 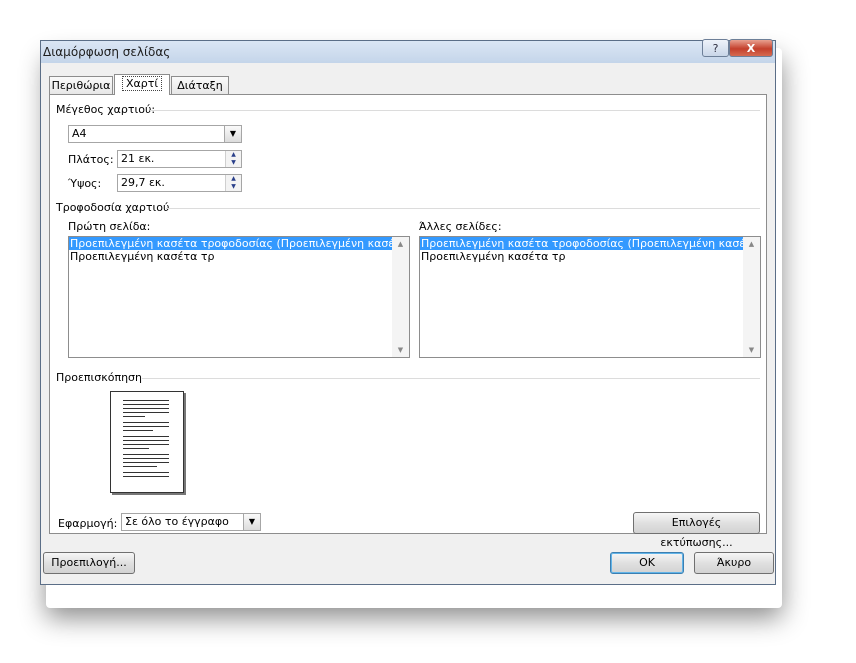 I want to click on paper-size-dropdown: A4 ▼, so click(x=155, y=134).